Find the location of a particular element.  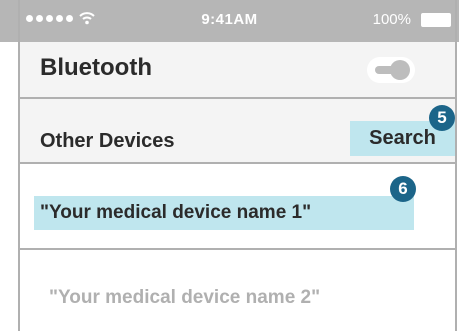

frame-left-edge is located at coordinates (19, 165).